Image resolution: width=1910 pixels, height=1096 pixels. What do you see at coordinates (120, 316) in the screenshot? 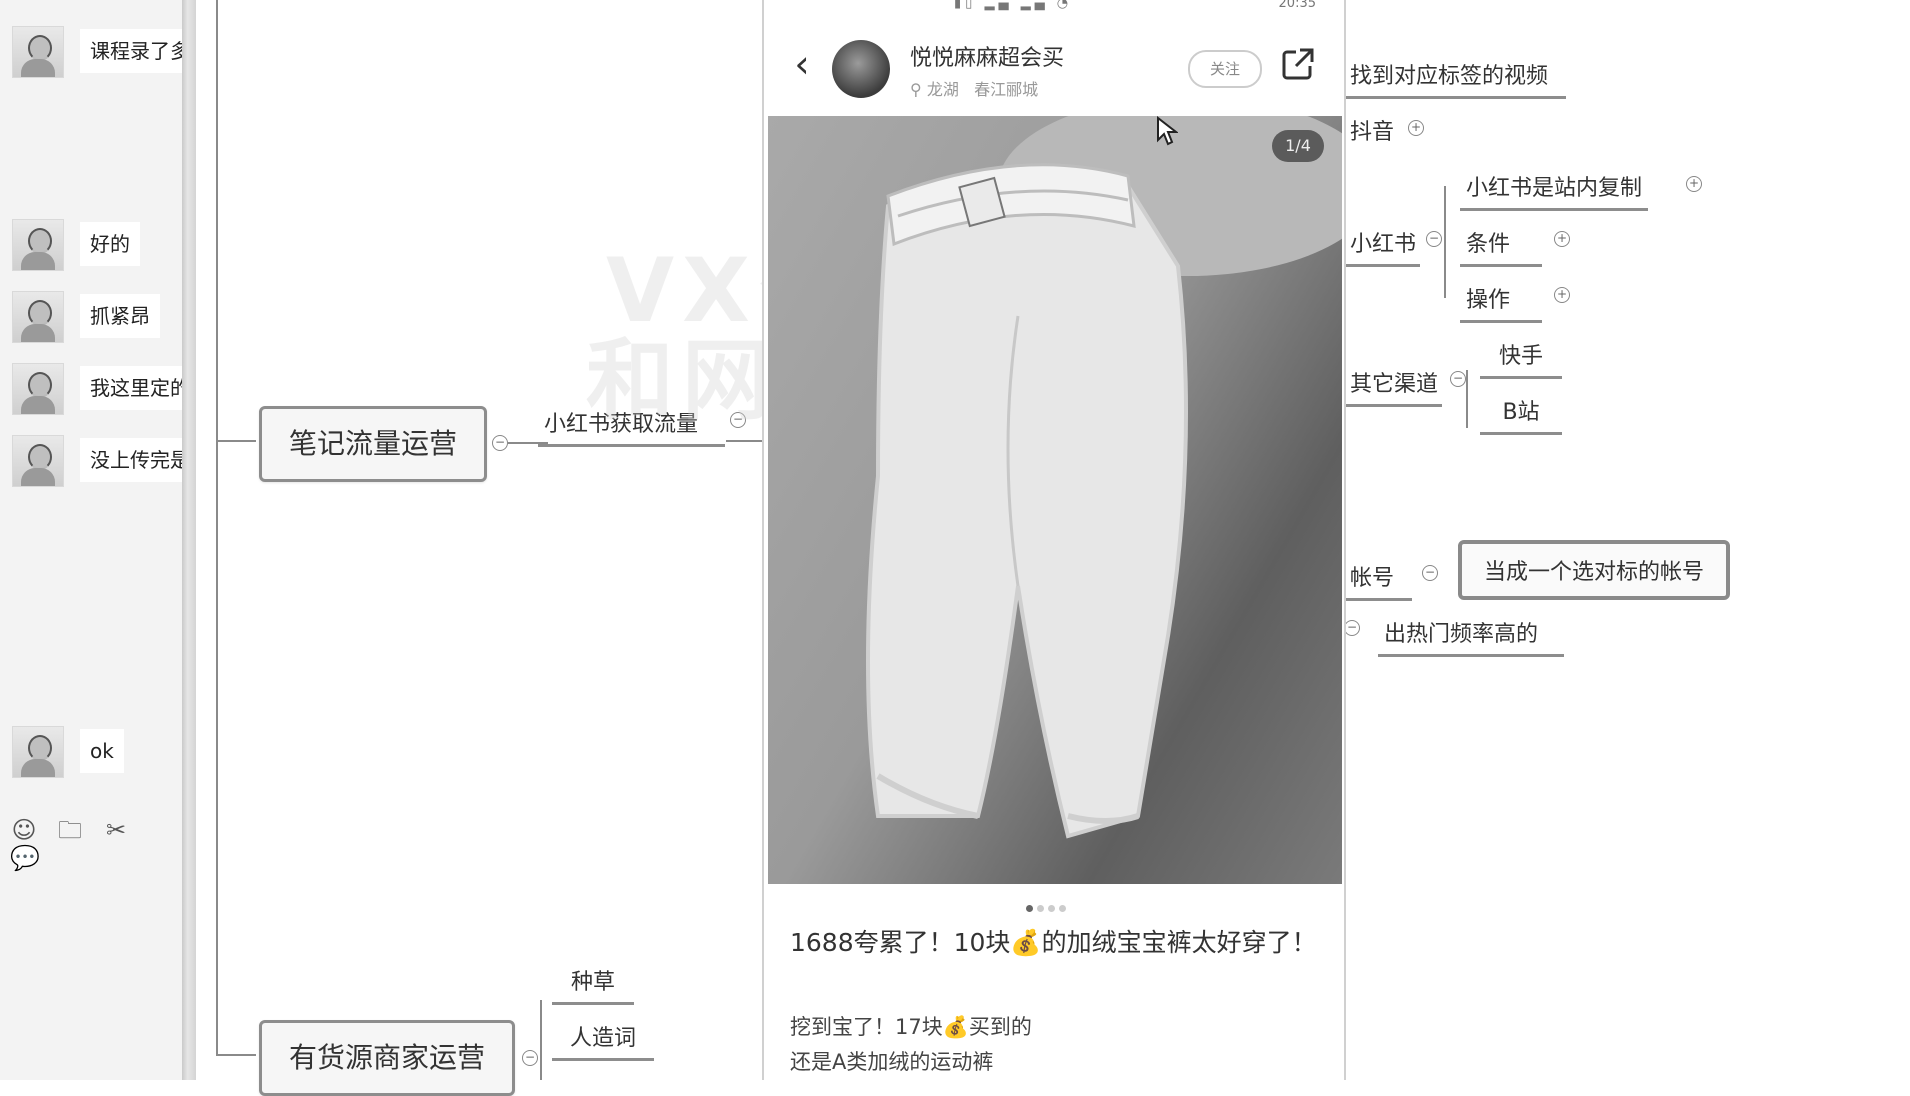
I see `message-bubble: 抓紧昂` at bounding box center [120, 316].